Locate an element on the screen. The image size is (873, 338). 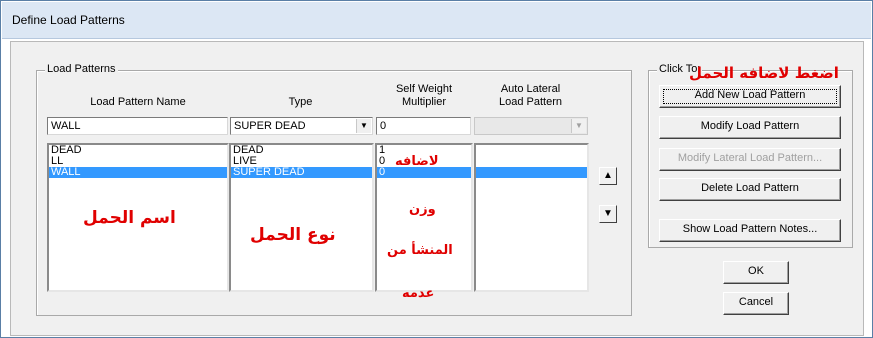
annotation-type-hint: نوع الحمل is located at coordinates (293, 235).